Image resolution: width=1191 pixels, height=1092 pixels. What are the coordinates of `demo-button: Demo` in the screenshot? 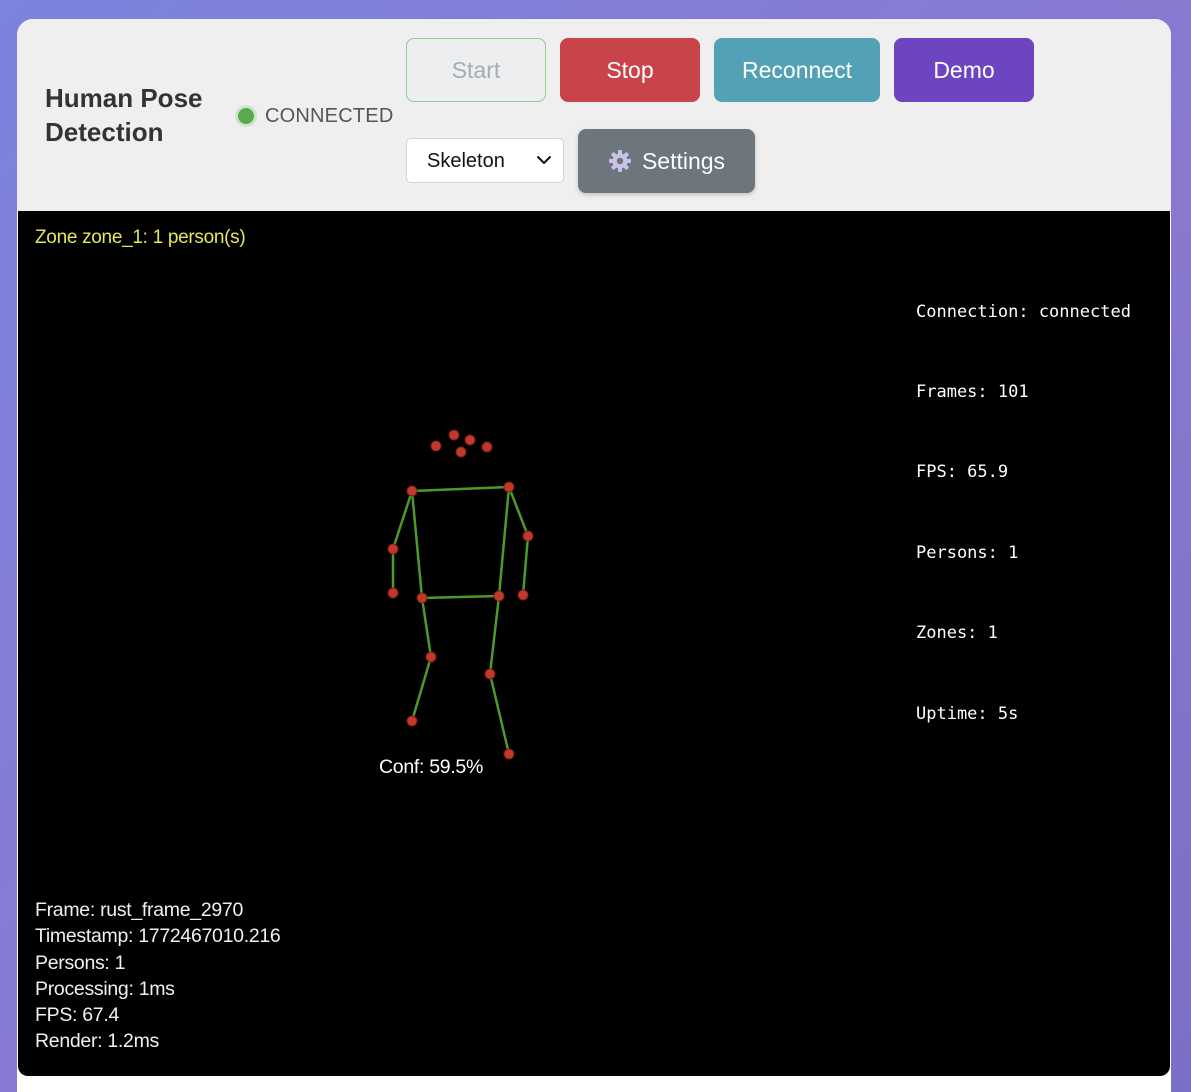 It's located at (964, 70).